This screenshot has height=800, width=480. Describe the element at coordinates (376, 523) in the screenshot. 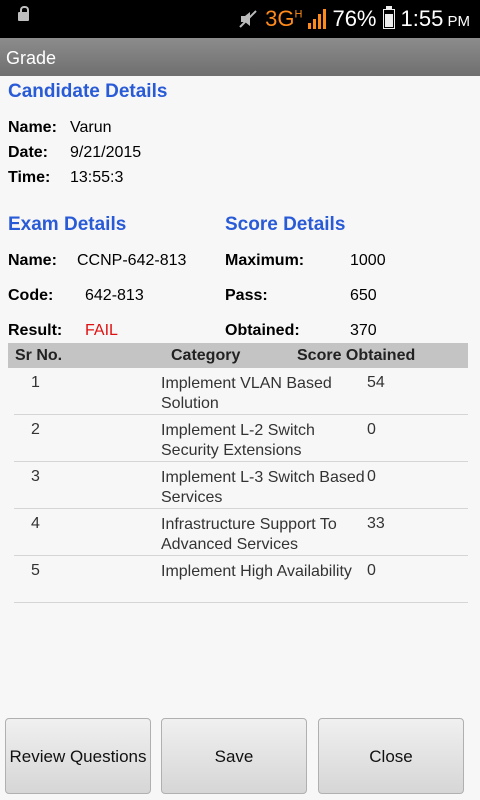

I see `row-score: 33` at that location.